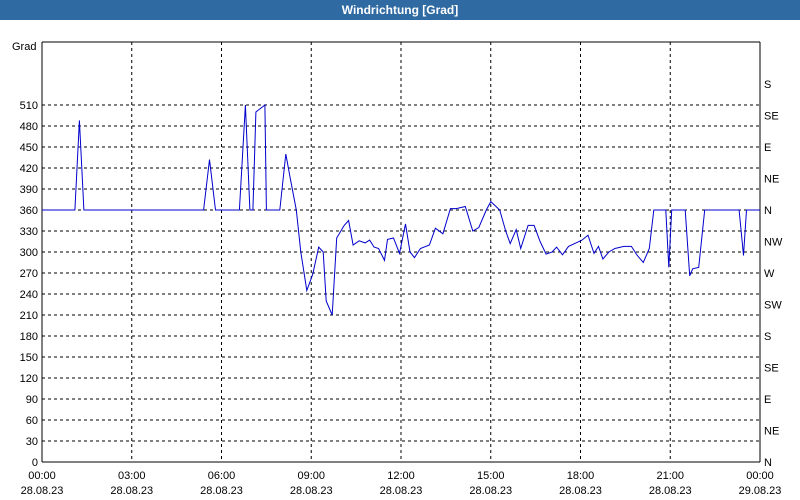  Describe the element at coordinates (773, 306) in the screenshot. I see `right-tick-label: SW` at that location.